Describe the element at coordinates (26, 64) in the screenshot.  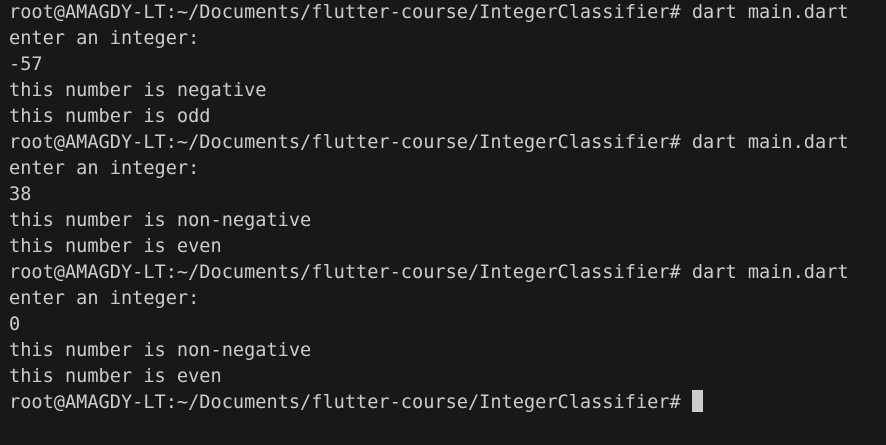
I see `terminal-line: -57` at that location.